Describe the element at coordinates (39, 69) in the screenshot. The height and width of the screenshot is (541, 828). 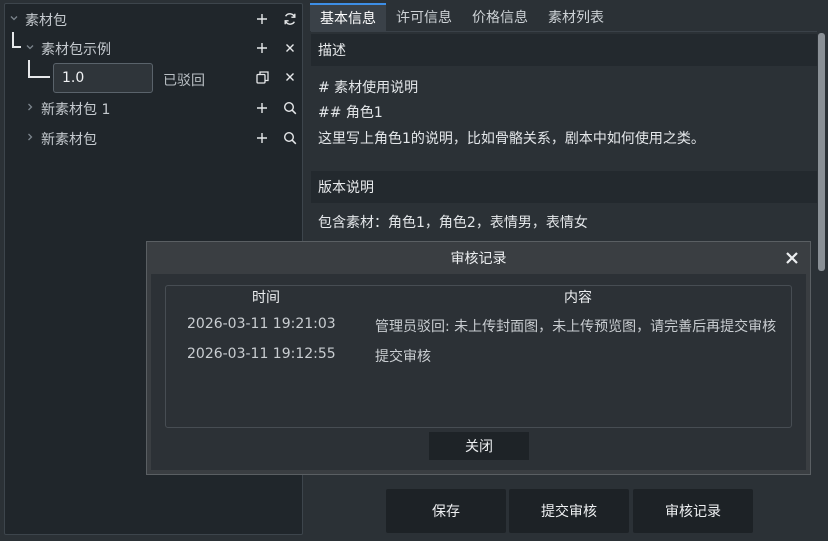
I see `tree-connector` at that location.